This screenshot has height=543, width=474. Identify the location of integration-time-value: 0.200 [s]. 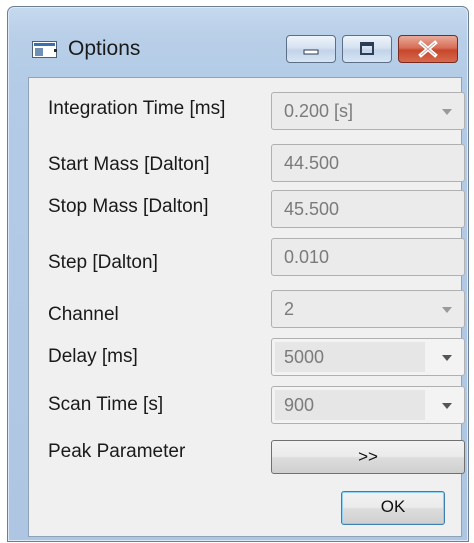
(319, 111).